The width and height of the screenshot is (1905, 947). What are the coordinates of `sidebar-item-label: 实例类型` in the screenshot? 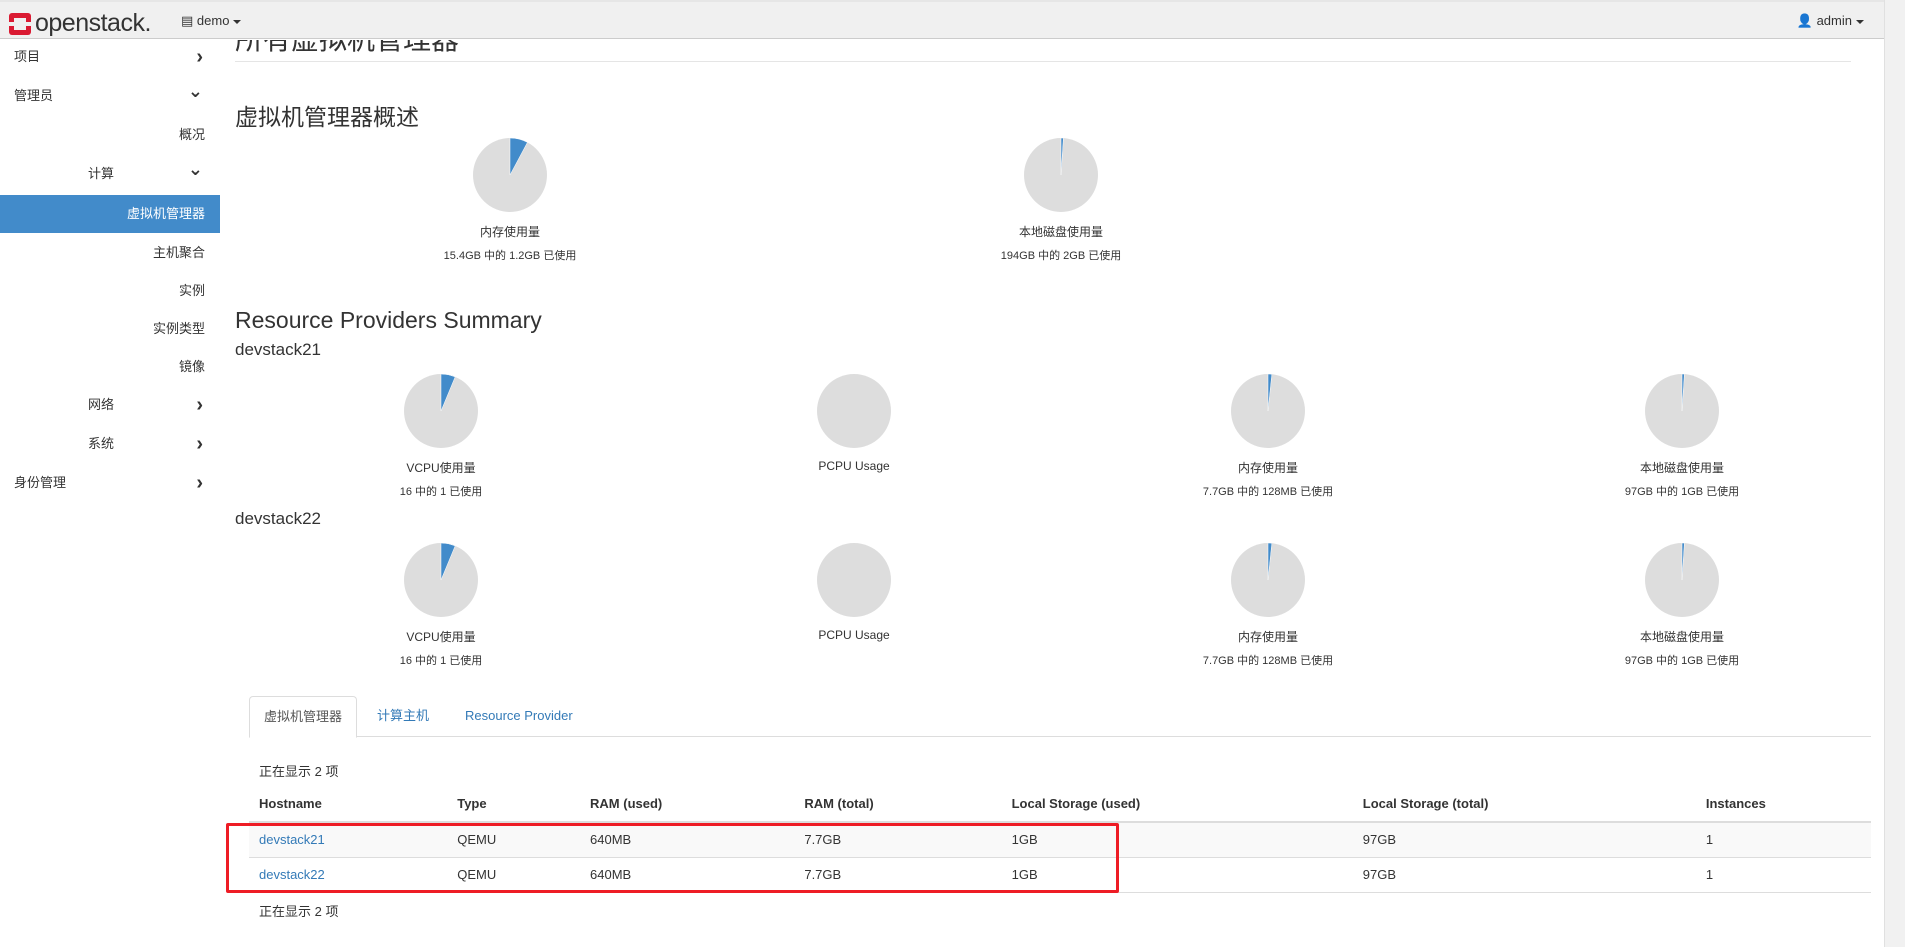 It's located at (178, 328).